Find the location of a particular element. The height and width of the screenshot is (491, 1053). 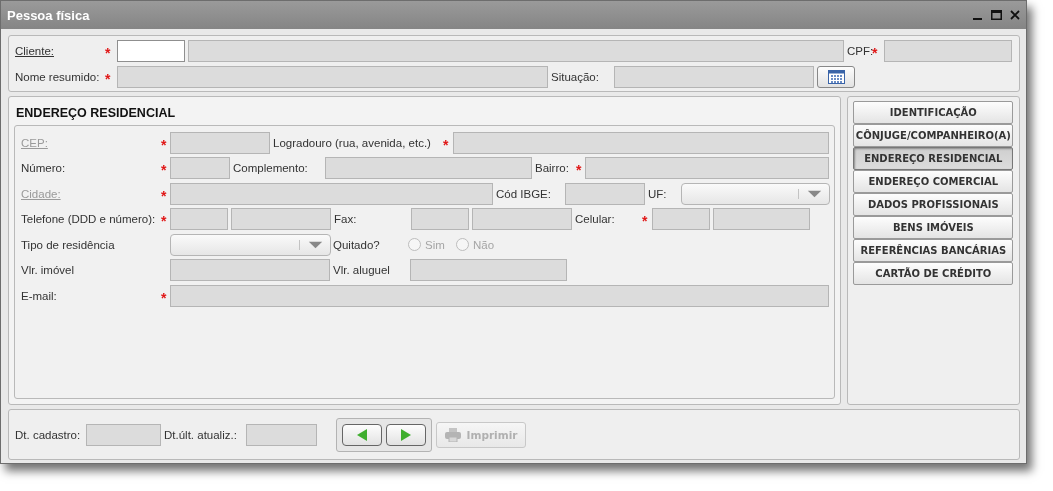

field-label: Situação: is located at coordinates (575, 77).